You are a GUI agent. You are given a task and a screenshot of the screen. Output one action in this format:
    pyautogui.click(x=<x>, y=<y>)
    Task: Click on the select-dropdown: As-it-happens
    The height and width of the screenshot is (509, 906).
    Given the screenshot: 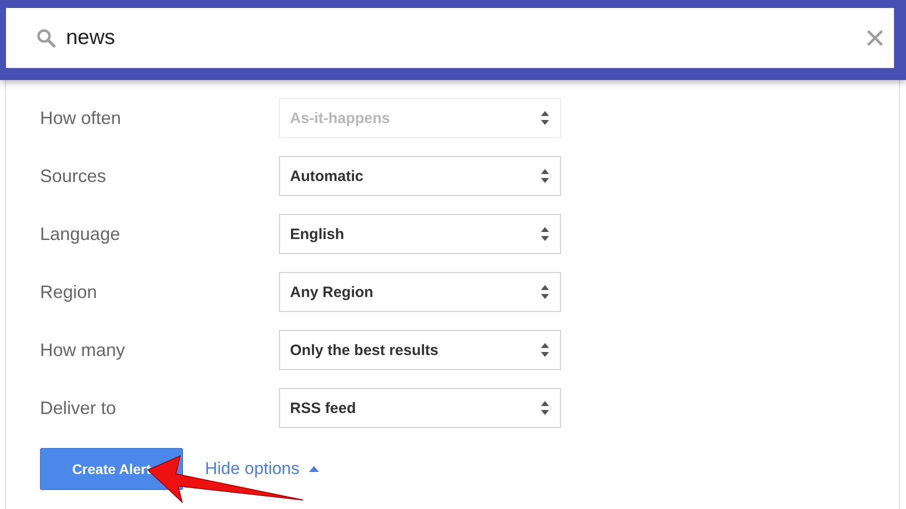 What is the action you would take?
    pyautogui.click(x=420, y=118)
    